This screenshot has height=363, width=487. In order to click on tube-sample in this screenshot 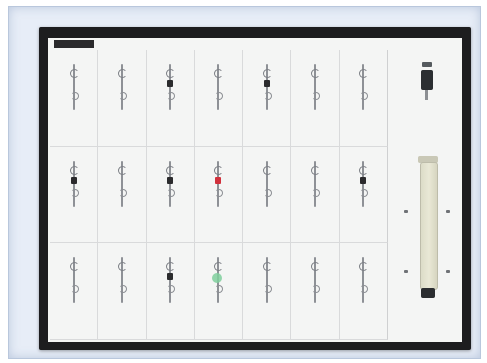, I will do `click(429, 226)`.